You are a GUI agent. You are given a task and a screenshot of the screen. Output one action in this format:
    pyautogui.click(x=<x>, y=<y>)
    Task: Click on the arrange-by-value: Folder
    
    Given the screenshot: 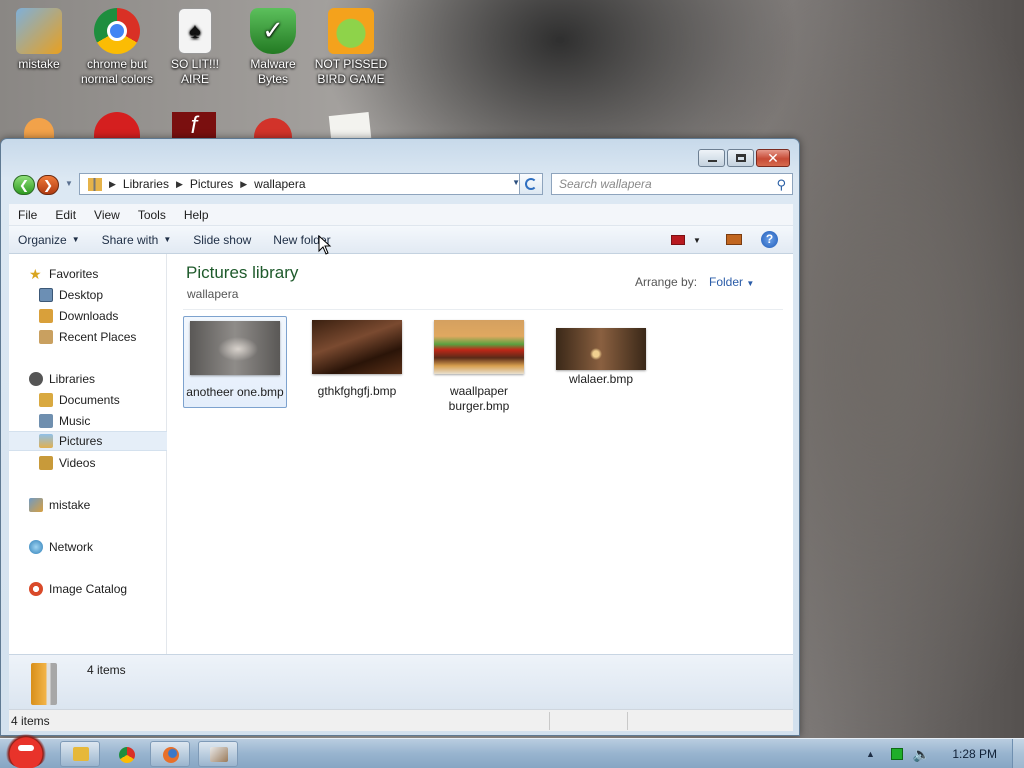 What is the action you would take?
    pyautogui.click(x=726, y=282)
    